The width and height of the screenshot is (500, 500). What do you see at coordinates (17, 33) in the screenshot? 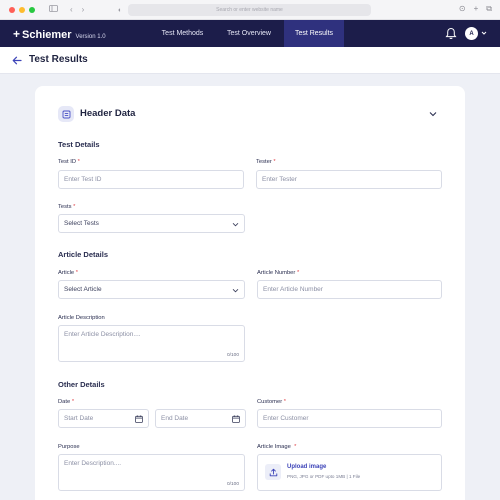
I see `brand-plus-icon: +` at bounding box center [17, 33].